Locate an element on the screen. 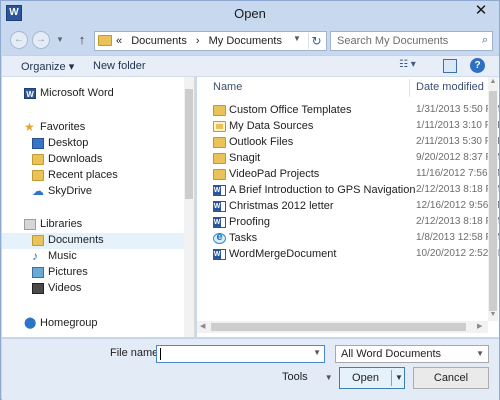  file-name: WordMergeDocument is located at coordinates (283, 254).